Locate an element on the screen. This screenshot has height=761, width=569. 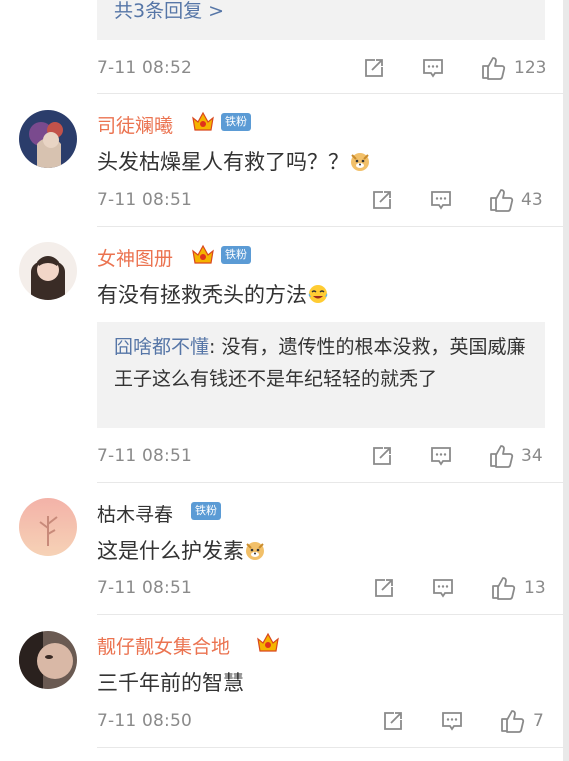
like-count: 13 is located at coordinates (535, 588).